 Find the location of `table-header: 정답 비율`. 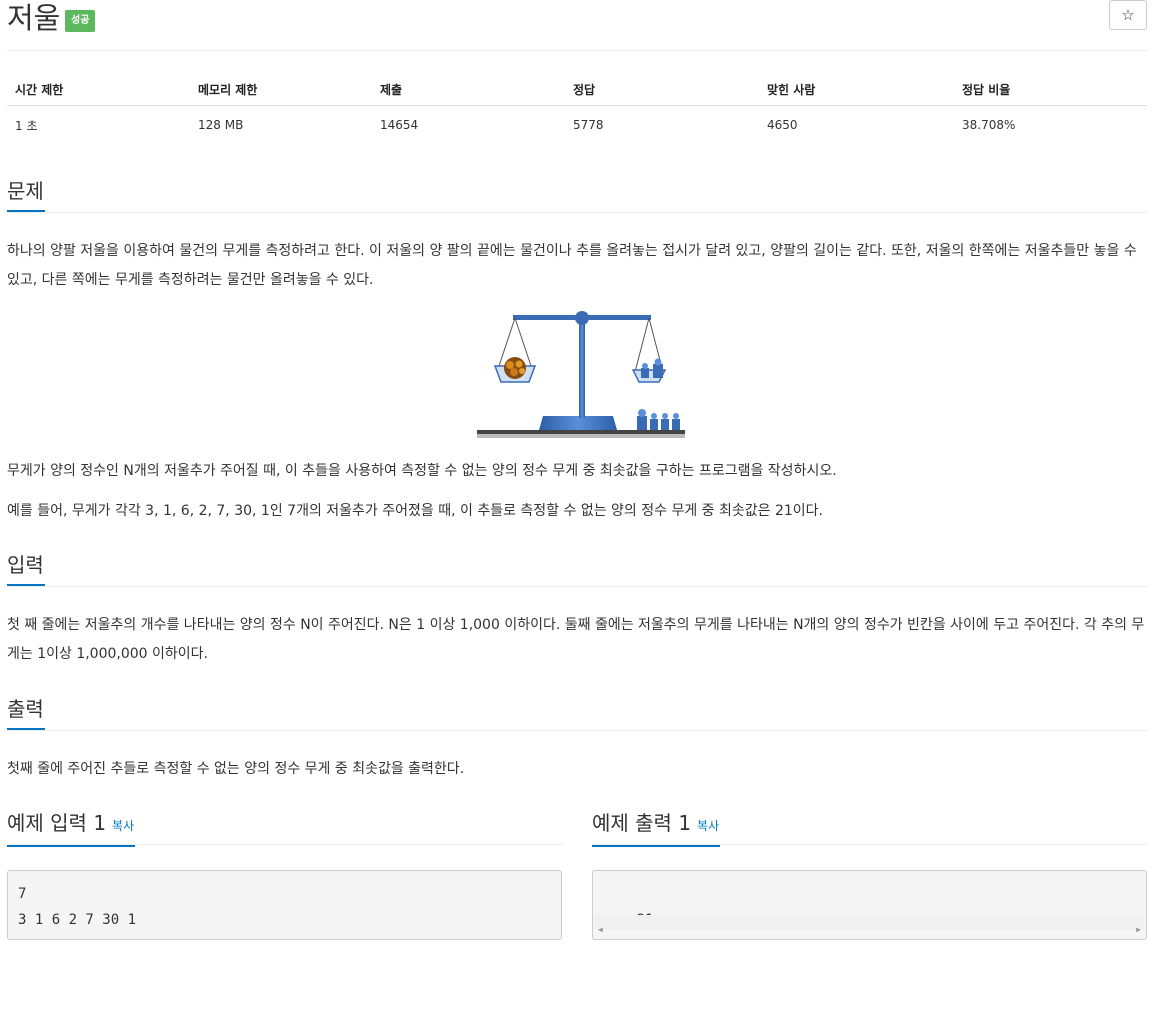

table-header: 정답 비율 is located at coordinates (1050, 89).